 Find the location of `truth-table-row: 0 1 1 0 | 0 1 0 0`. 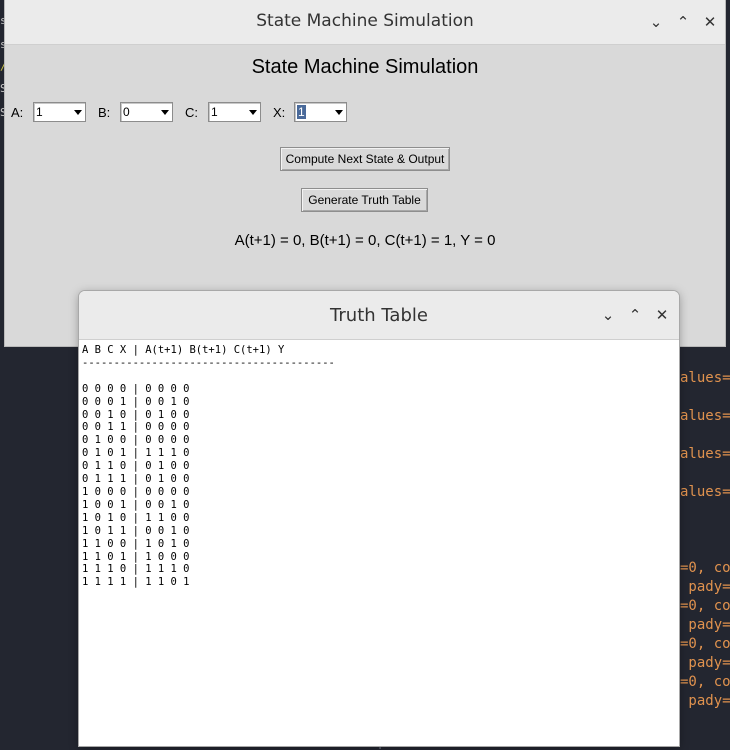

truth-table-row: 0 1 1 0 | 0 1 0 0 is located at coordinates (136, 466).